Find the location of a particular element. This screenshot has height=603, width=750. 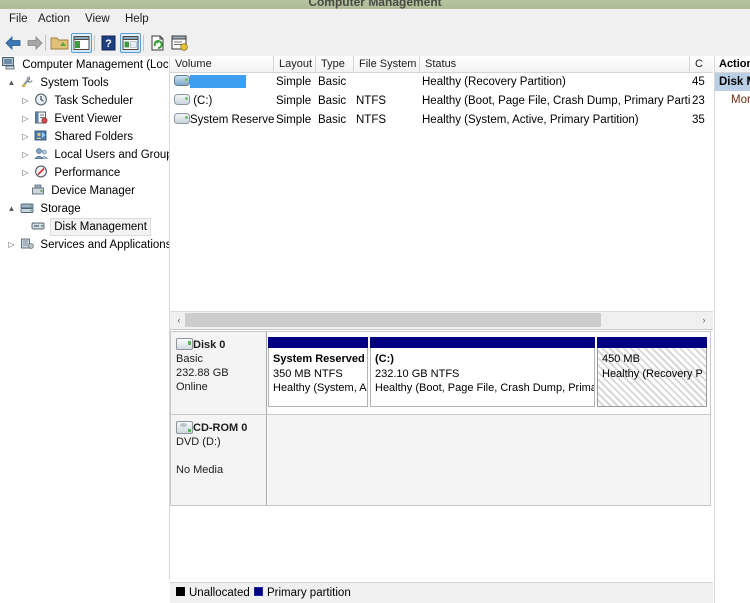

actions-pane: Actions Disk Management More Actions is located at coordinates (732, 329).